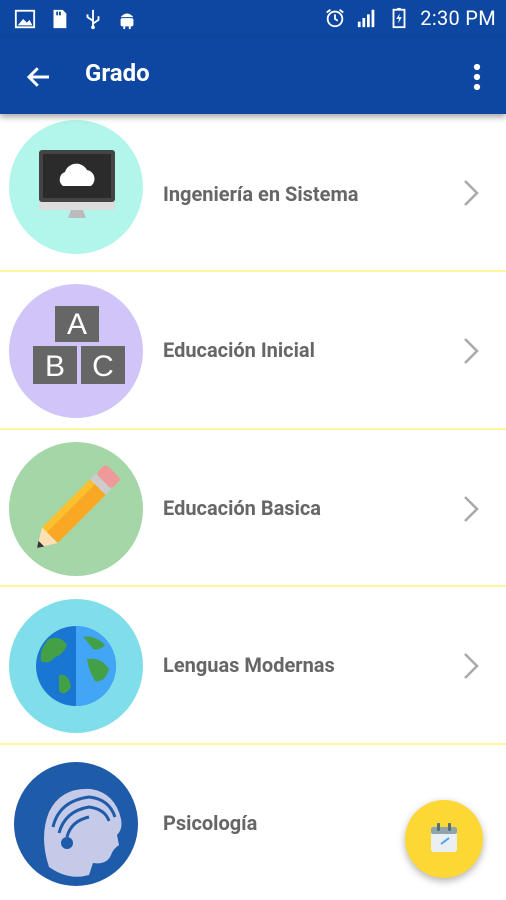 The image size is (506, 900). Describe the element at coordinates (93, 19) in the screenshot. I see `usb-icon` at that location.